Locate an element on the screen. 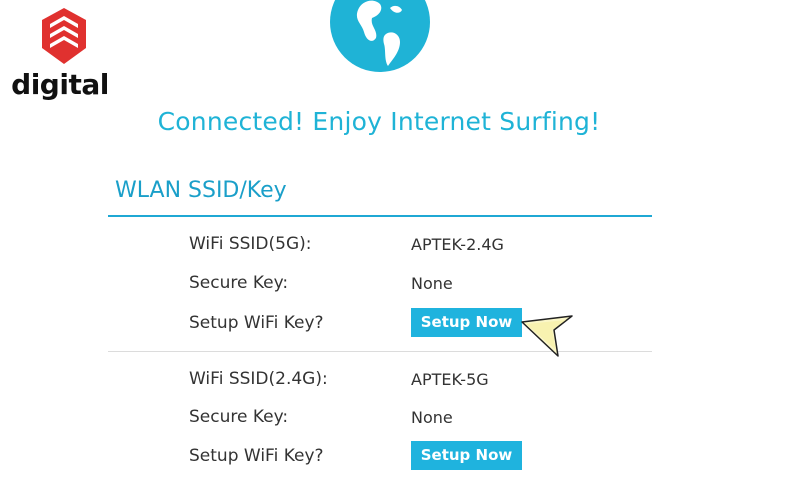 This screenshot has height=480, width=800. connection-status-message: Connected! Enjoy Internet Surfing! is located at coordinates (379, 121).